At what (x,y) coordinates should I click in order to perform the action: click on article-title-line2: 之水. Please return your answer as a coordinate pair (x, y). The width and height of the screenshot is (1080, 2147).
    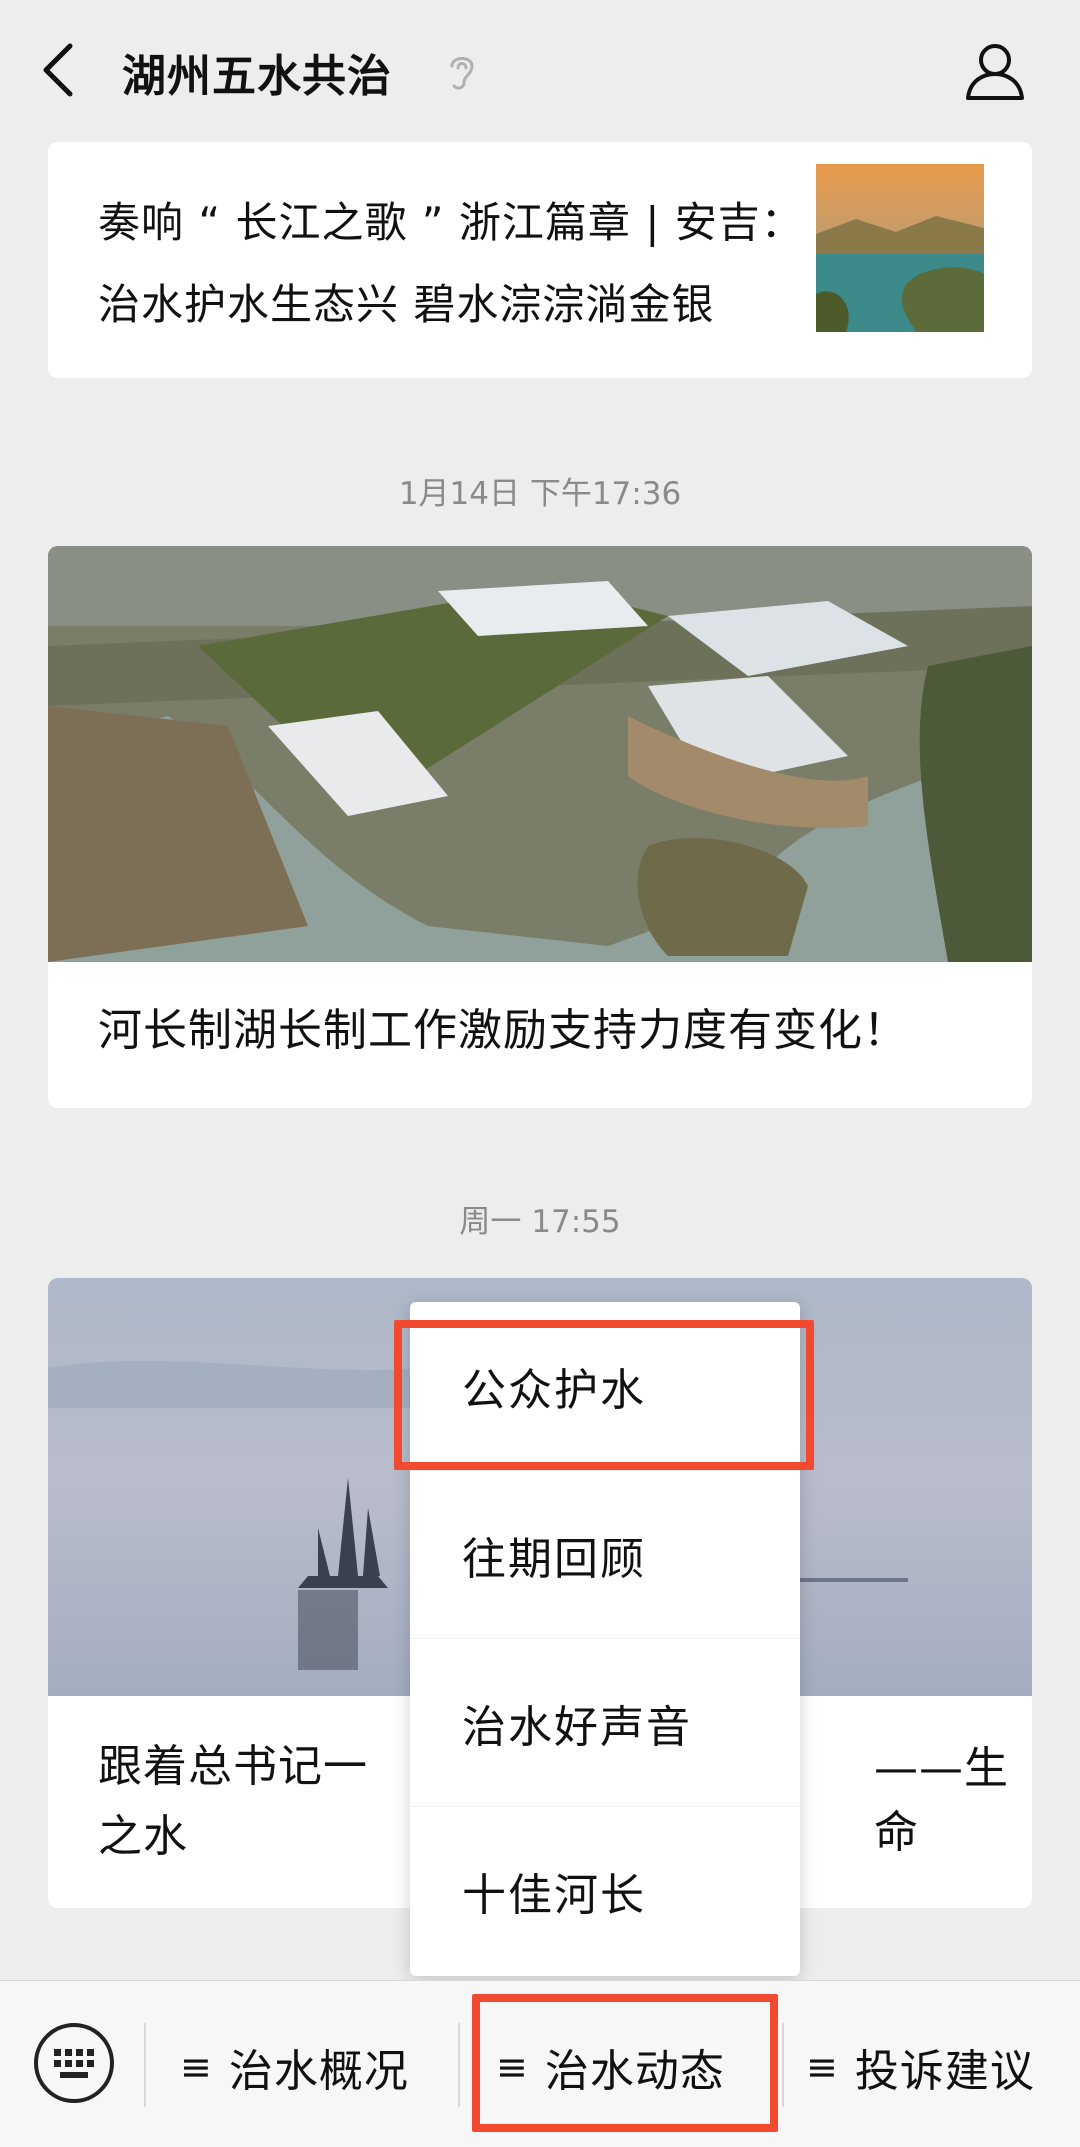
    Looking at the image, I should click on (143, 1836).